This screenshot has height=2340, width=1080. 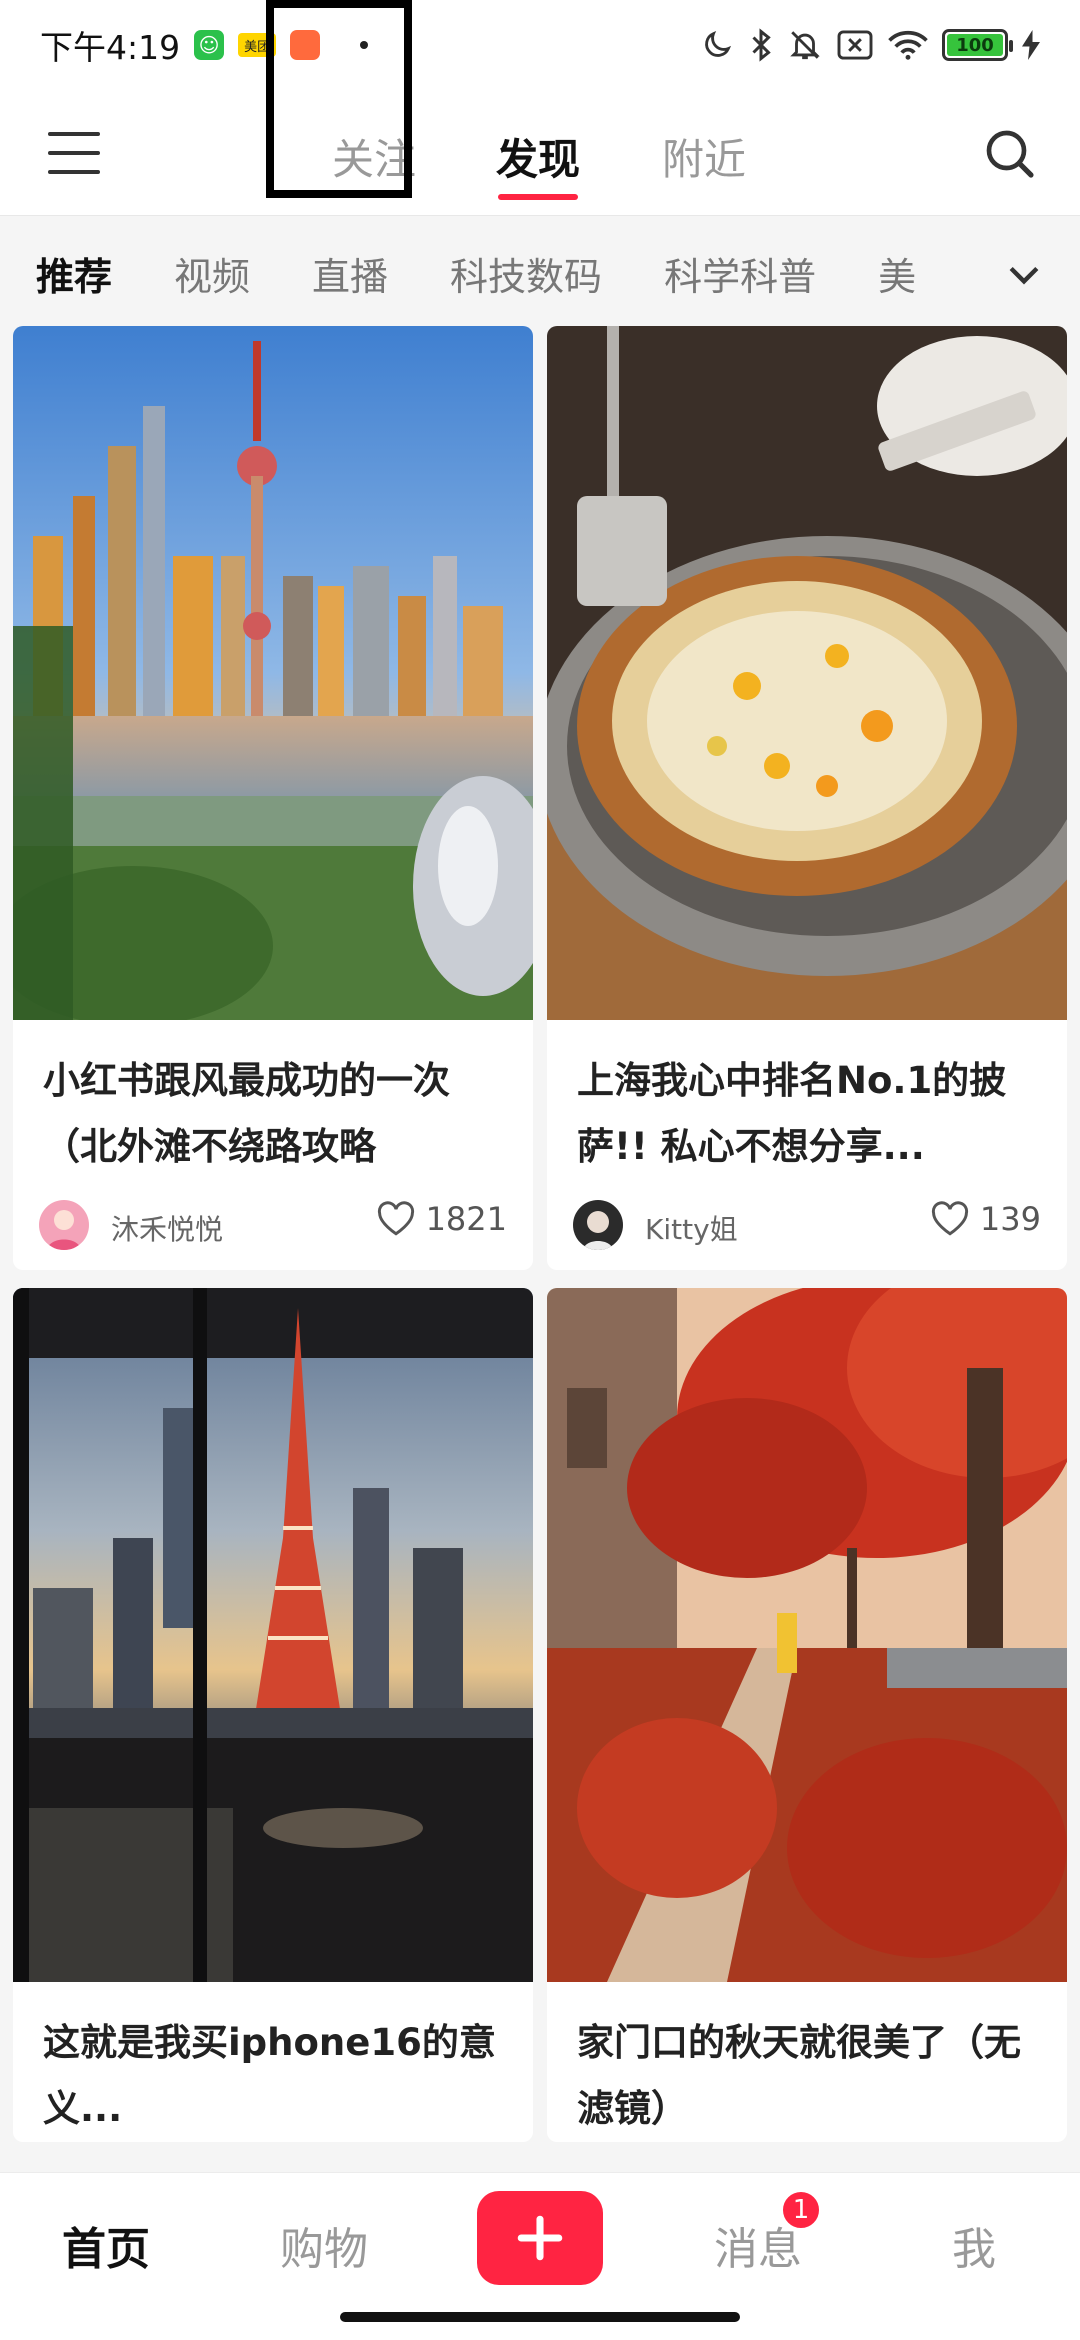 What do you see at coordinates (761, 45) in the screenshot?
I see `bluetooth-icon` at bounding box center [761, 45].